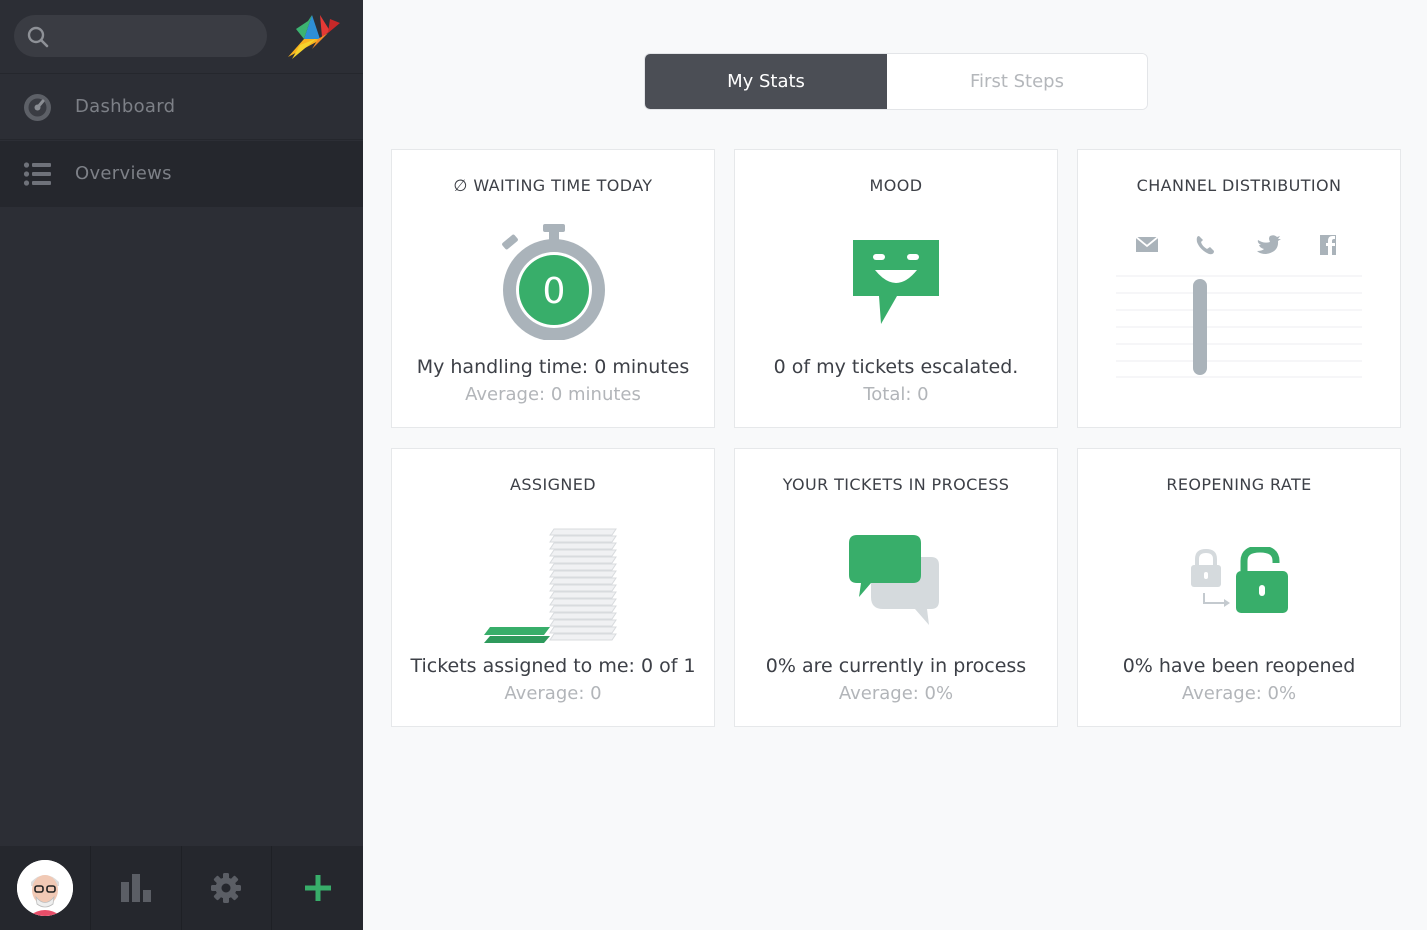 Image resolution: width=1427 pixels, height=930 pixels. I want to click on widget-title: CHANNEL DISTRIBUTION, so click(1239, 185).